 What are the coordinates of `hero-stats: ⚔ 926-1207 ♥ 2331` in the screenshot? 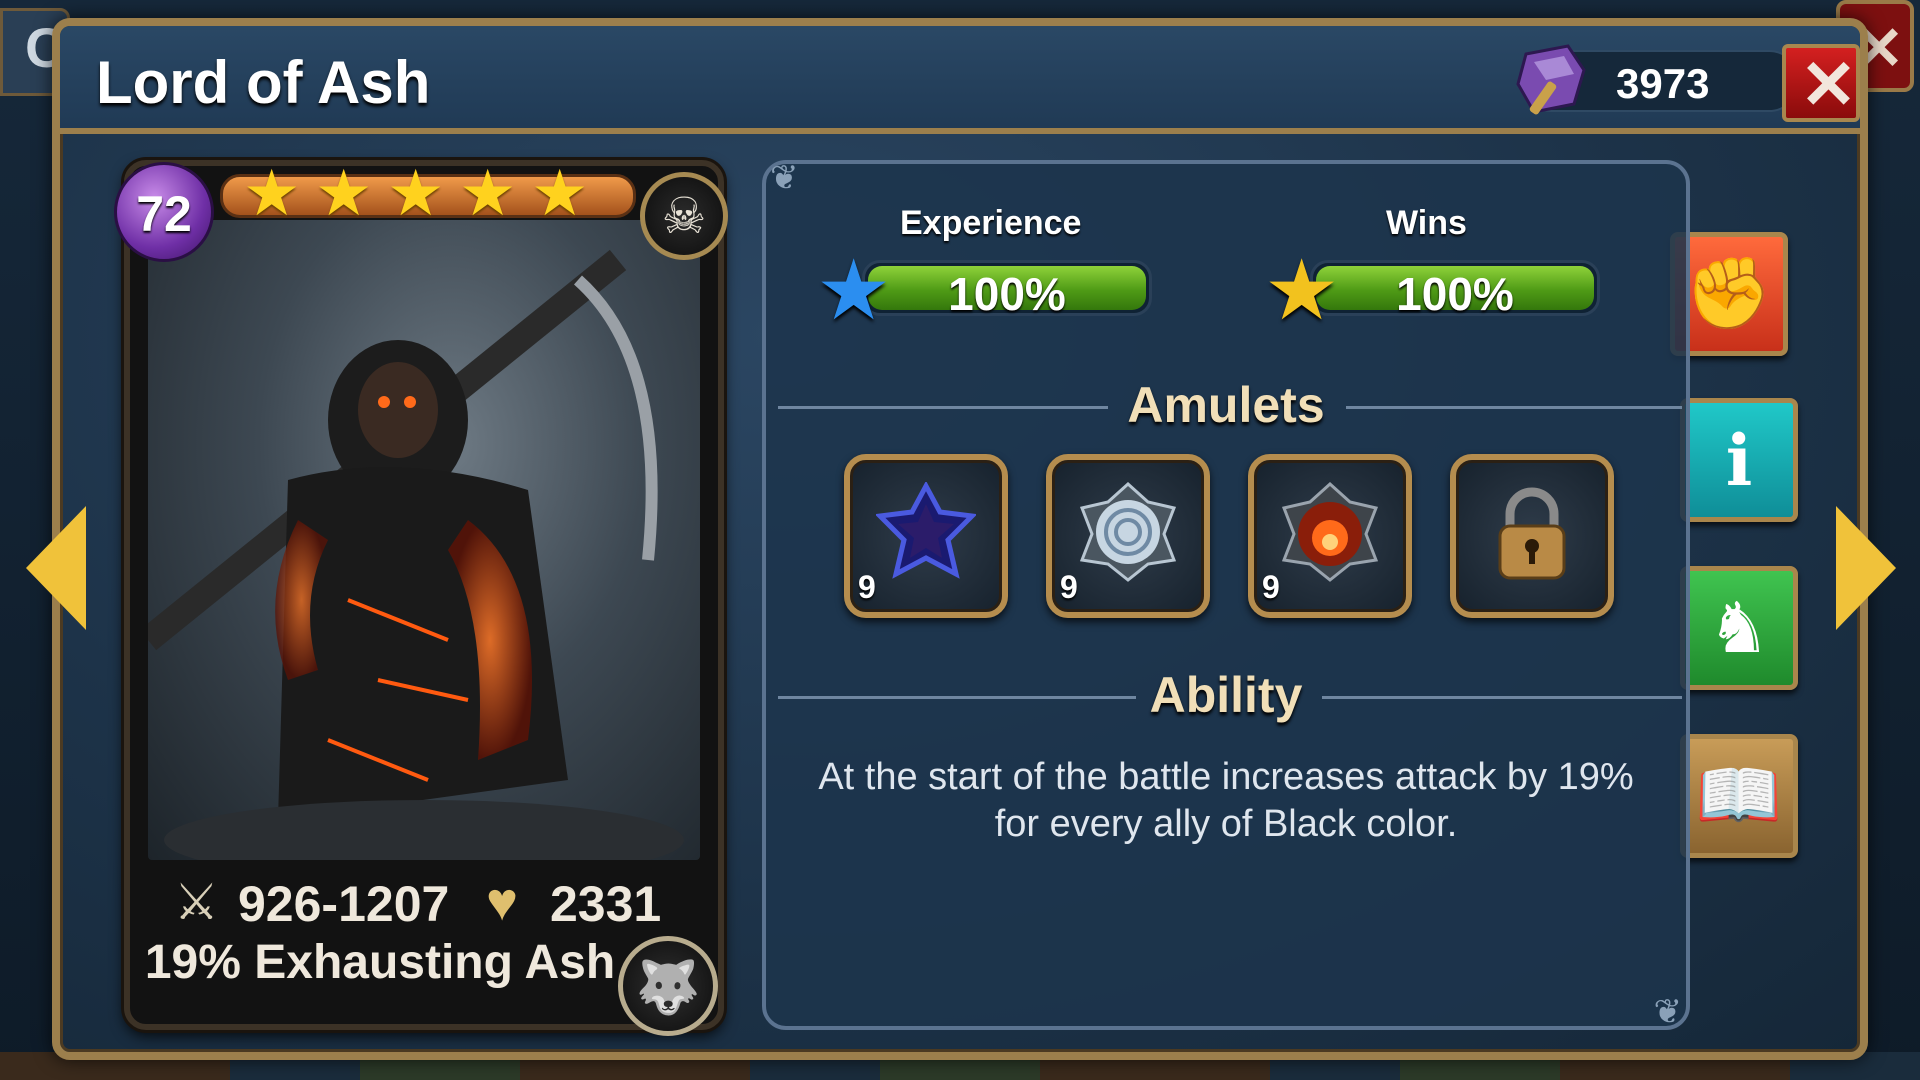 It's located at (434, 901).